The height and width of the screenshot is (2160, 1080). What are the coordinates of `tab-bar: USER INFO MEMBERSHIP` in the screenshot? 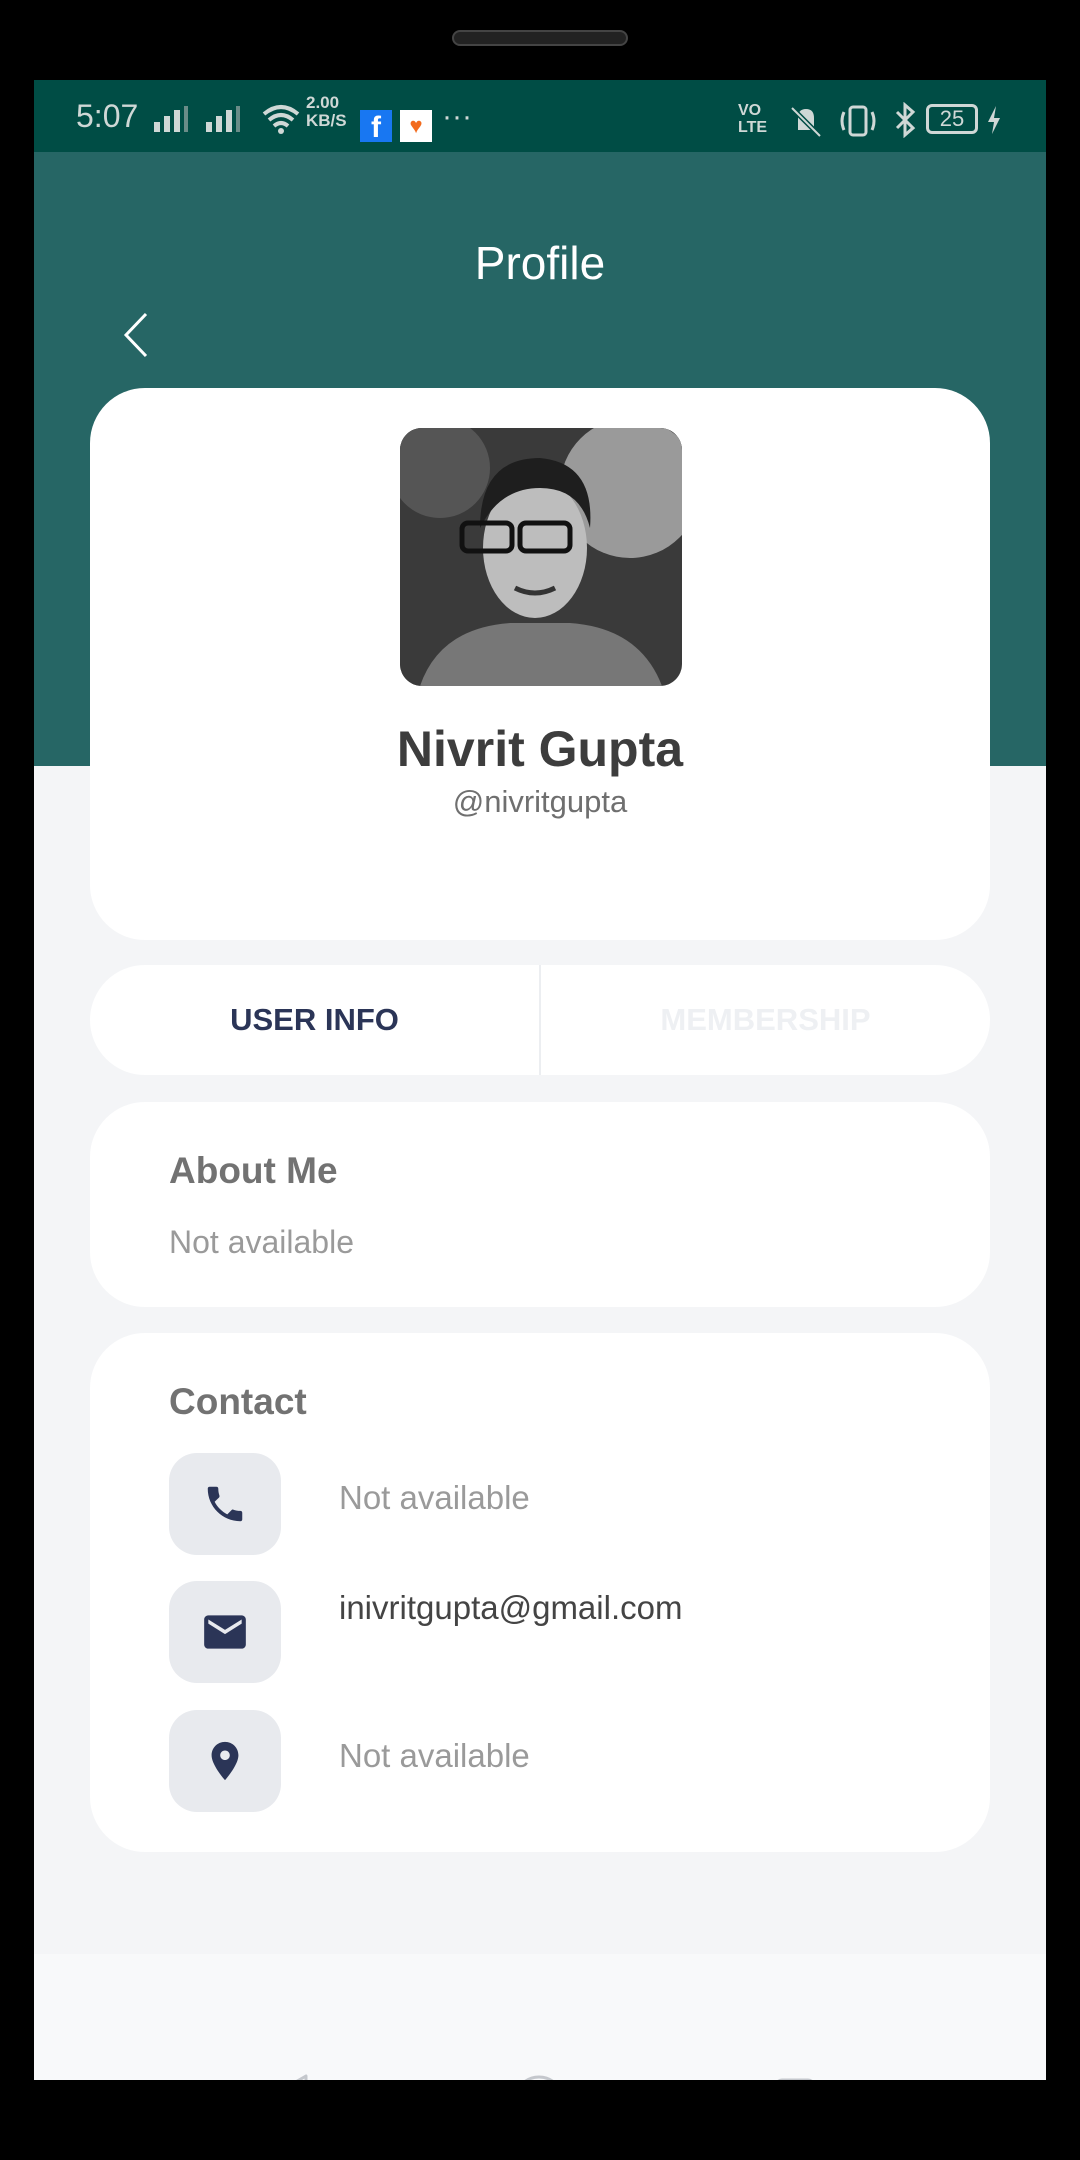 It's located at (540, 1020).